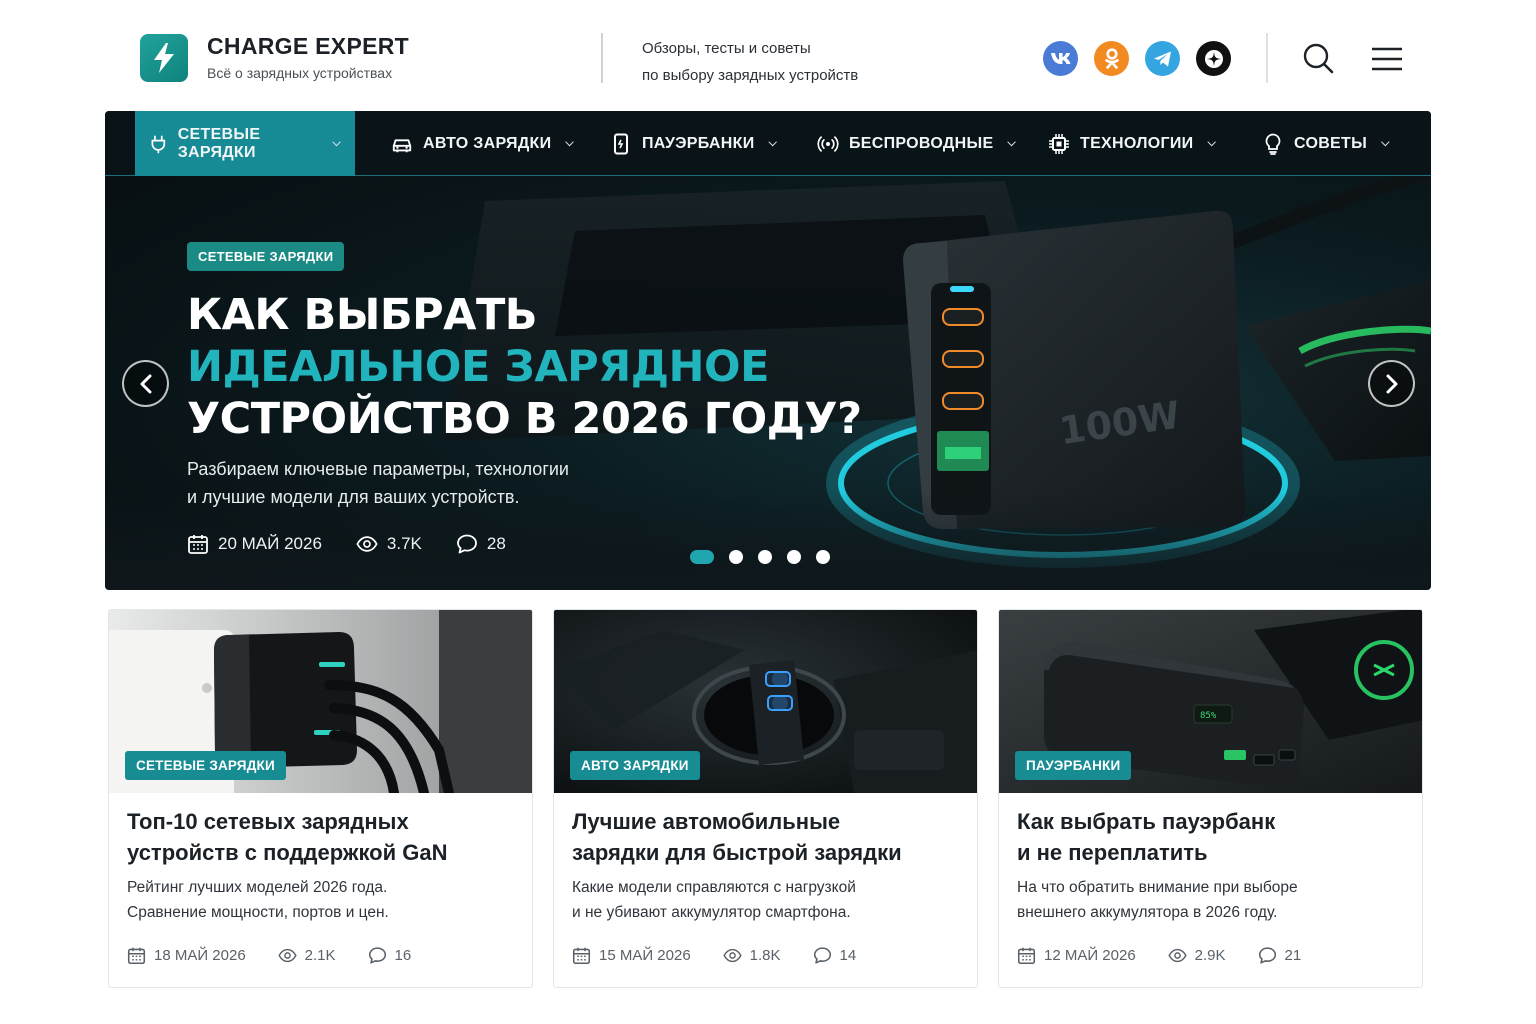 This screenshot has width=1536, height=1024. Describe the element at coordinates (635, 765) in the screenshot. I see `article-category-badge: АВТО ЗАРЯДКИ` at that location.